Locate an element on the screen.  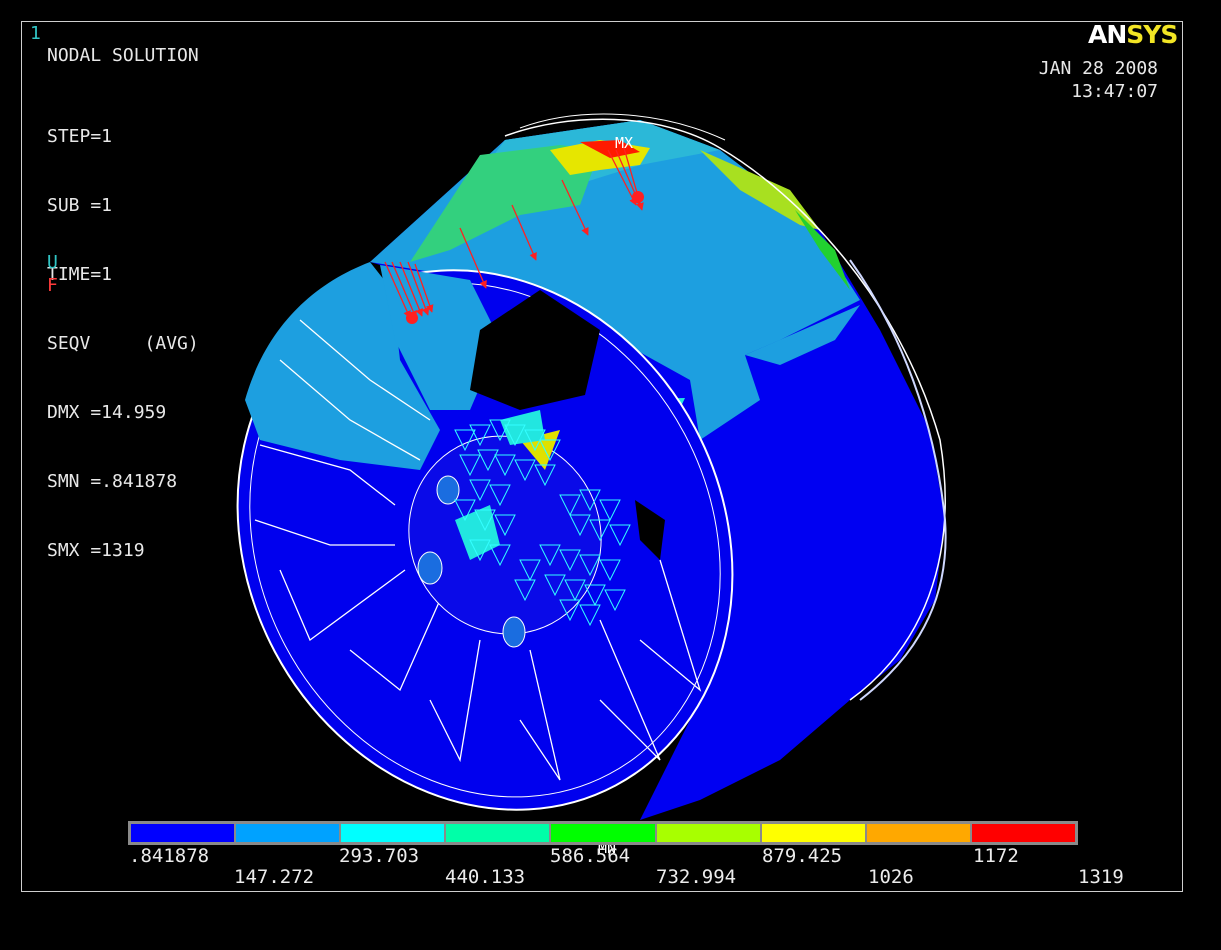
legend-label: 440.133 is located at coordinates (485, 877).